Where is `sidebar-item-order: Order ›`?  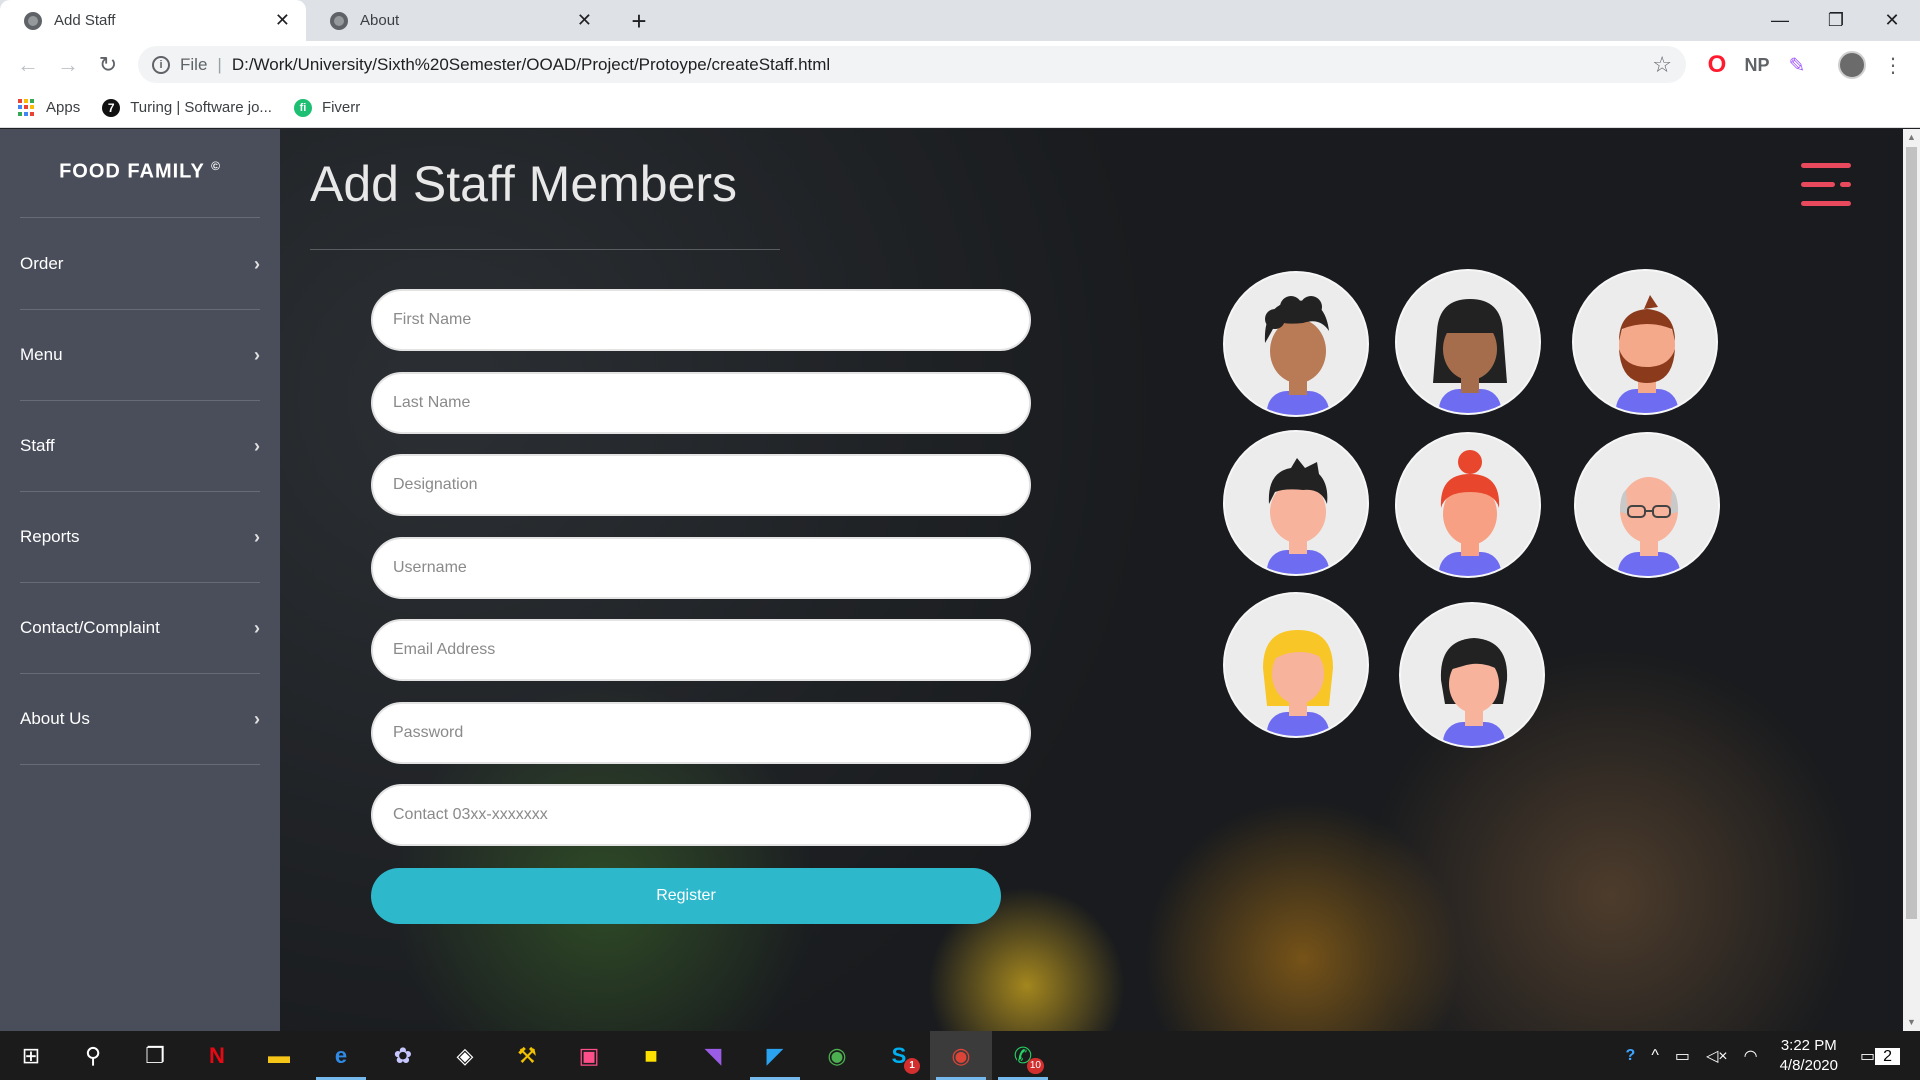
sidebar-item-order: Order › is located at coordinates (140, 264).